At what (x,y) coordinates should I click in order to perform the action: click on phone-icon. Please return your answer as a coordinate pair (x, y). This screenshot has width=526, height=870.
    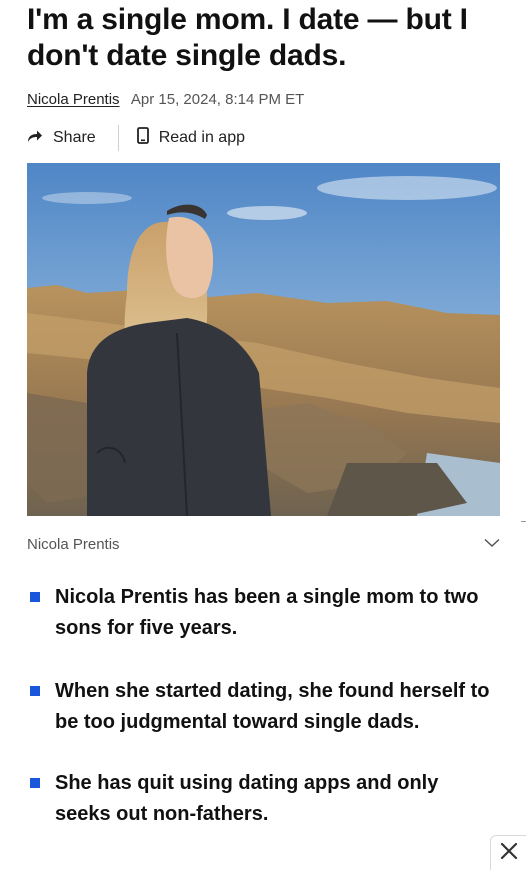
    Looking at the image, I should click on (142, 138).